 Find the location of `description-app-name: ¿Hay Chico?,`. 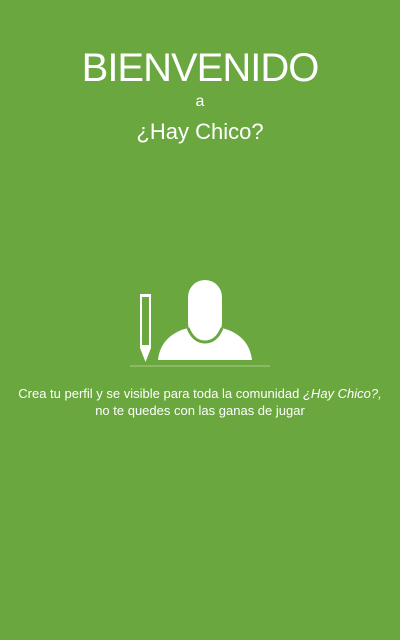

description-app-name: ¿Hay Chico?, is located at coordinates (342, 393).